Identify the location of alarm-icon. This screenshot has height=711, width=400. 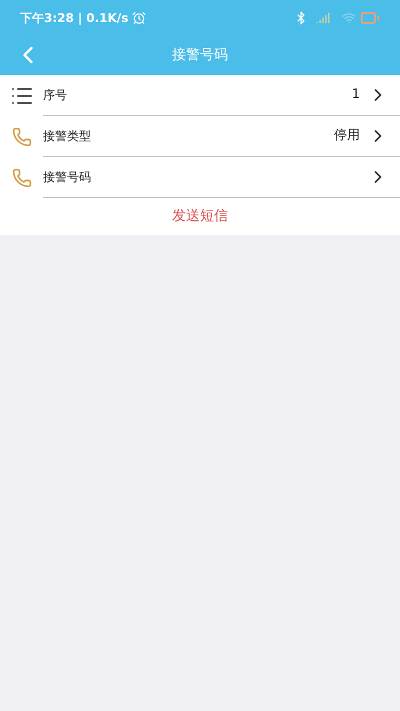
(139, 17).